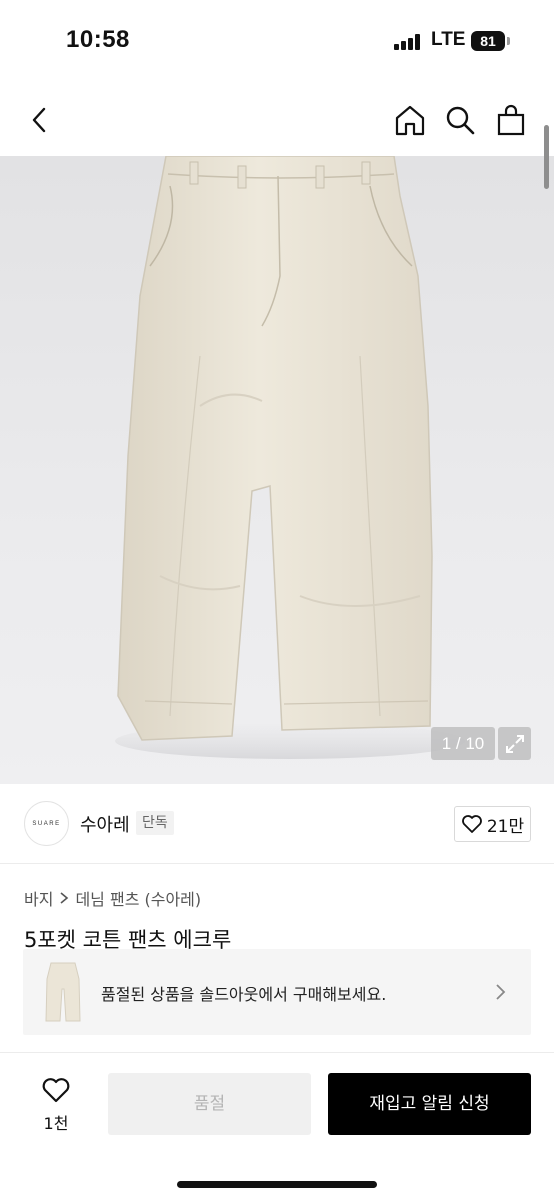  Describe the element at coordinates (277, 824) in the screenshot. I see `brand-row: SUARE 수아레 단독 21만` at that location.